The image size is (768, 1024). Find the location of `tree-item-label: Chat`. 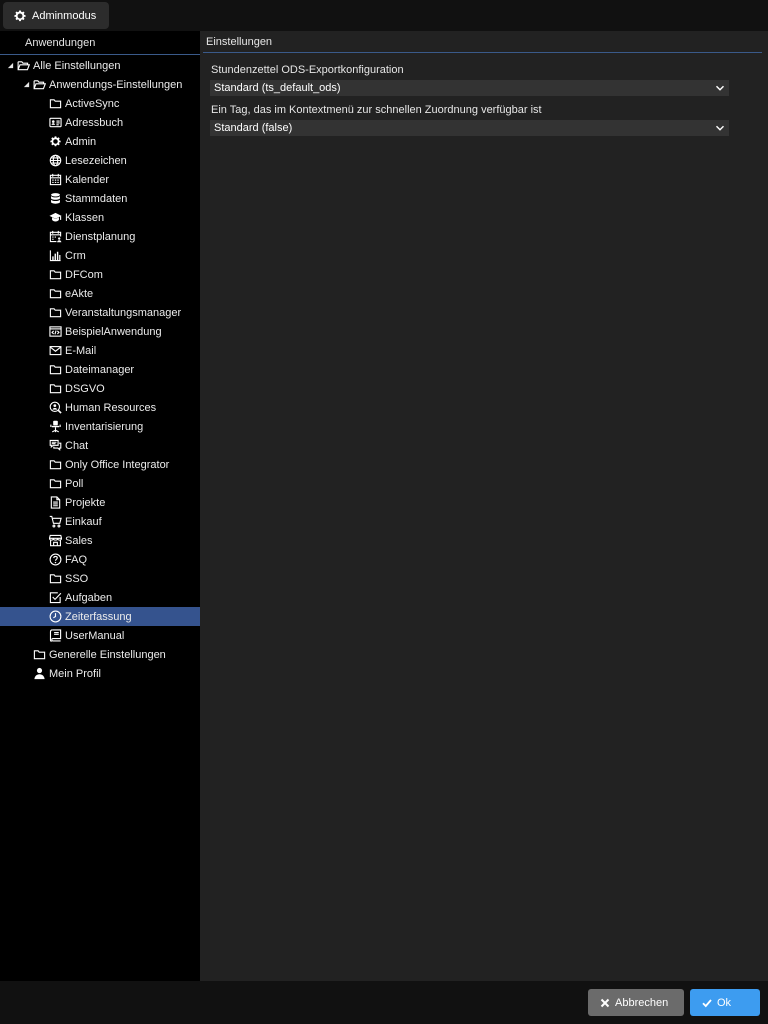

tree-item-label: Chat is located at coordinates (77, 445).